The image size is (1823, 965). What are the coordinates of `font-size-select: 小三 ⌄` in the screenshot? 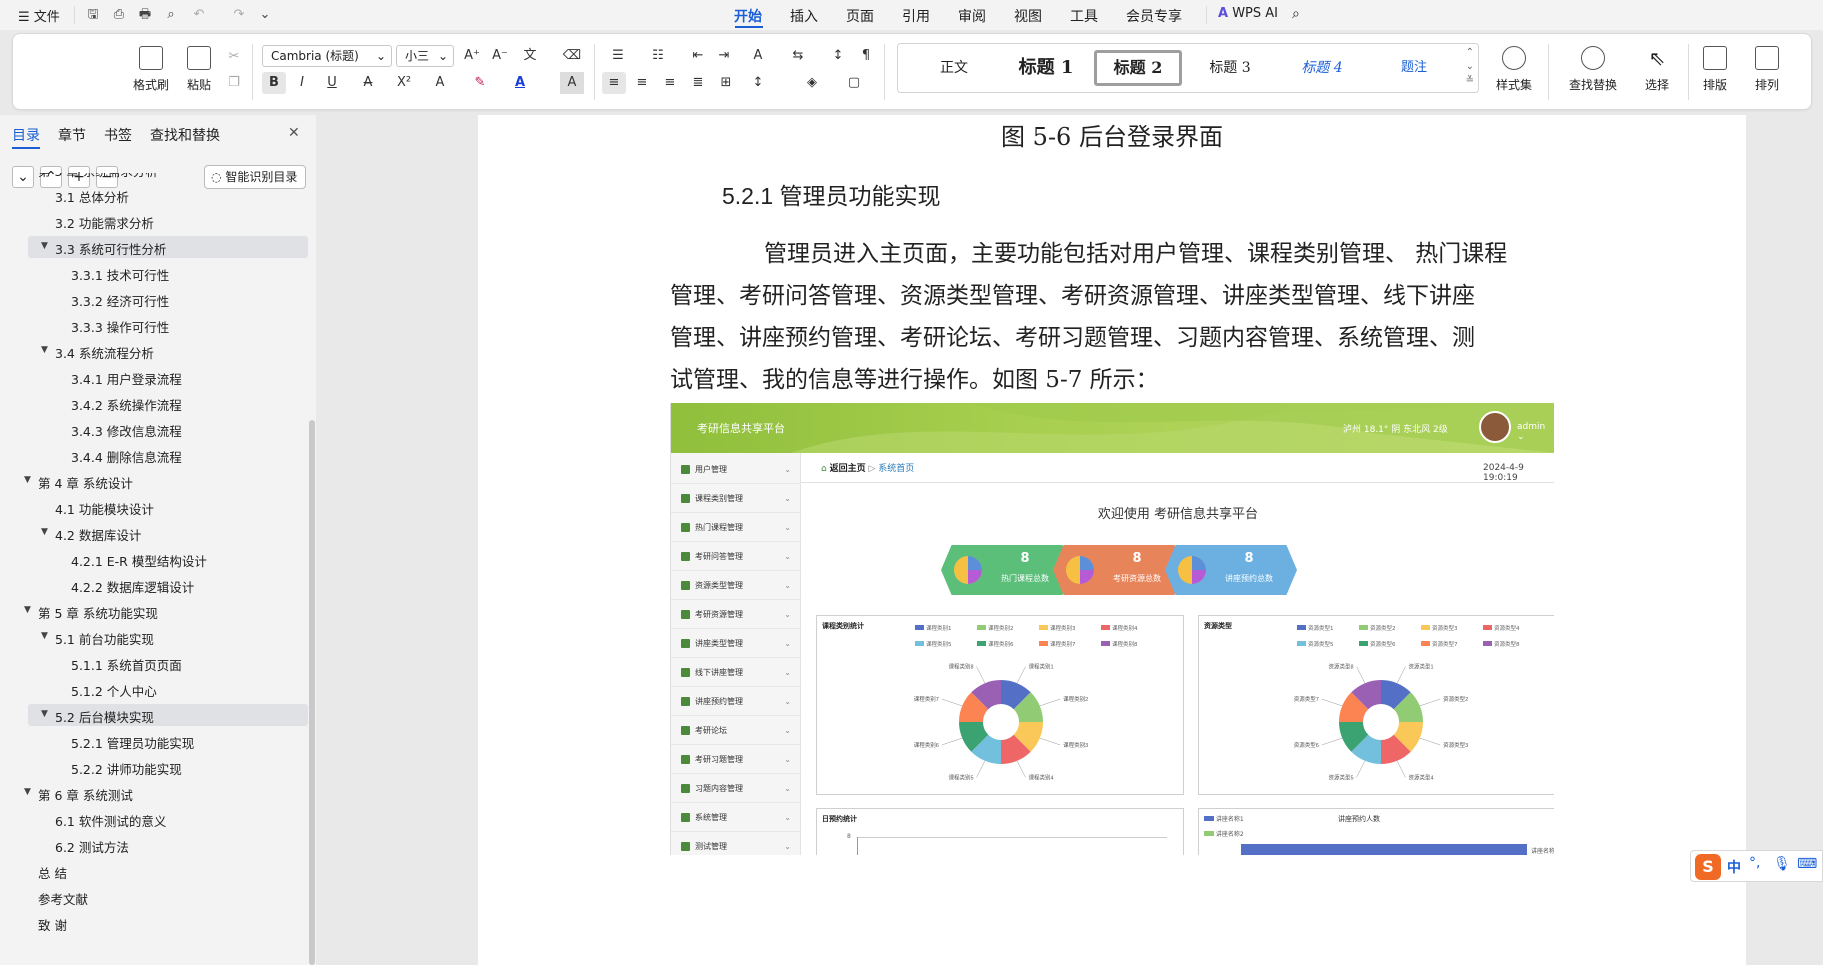 It's located at (425, 56).